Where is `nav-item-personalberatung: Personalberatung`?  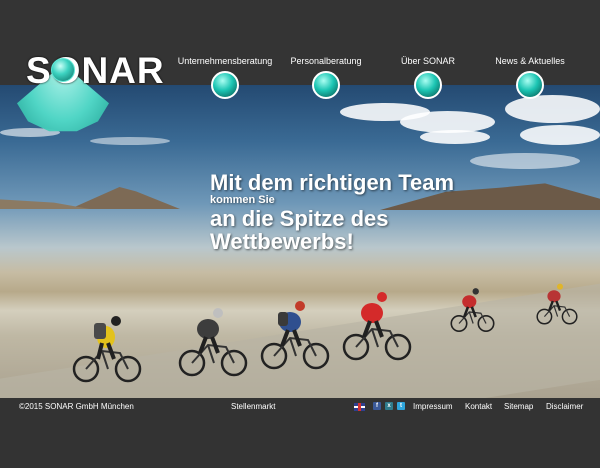 nav-item-personalberatung: Personalberatung is located at coordinates (326, 77).